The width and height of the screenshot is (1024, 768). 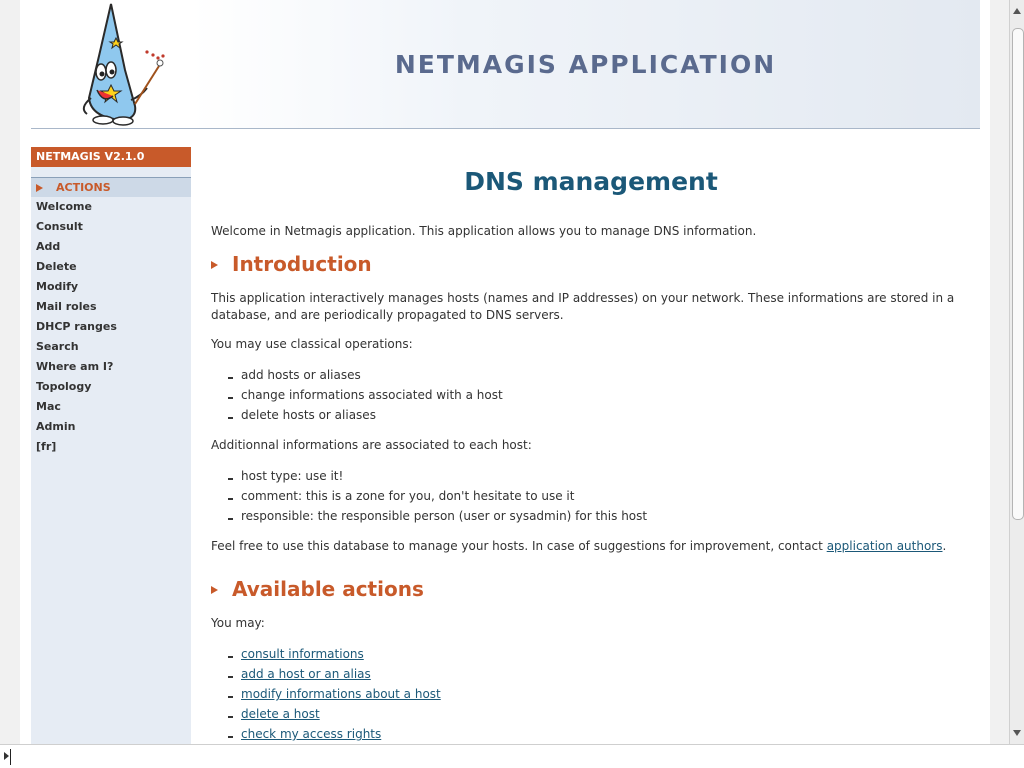 I want to click on header-banner: NETMAGIS APPLICATION, so click(x=585, y=64).